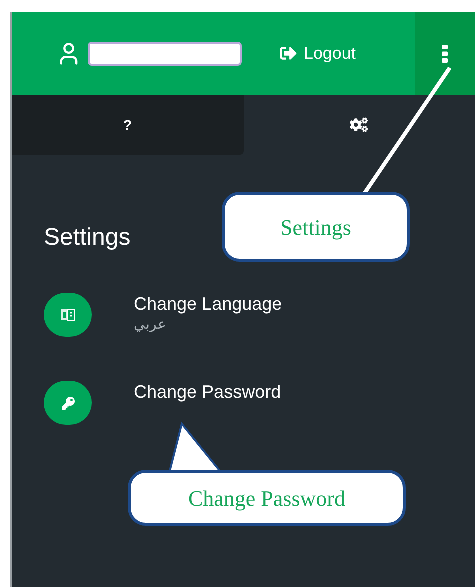 The width and height of the screenshot is (475, 587). What do you see at coordinates (359, 125) in the screenshot?
I see `gears-icon` at bounding box center [359, 125].